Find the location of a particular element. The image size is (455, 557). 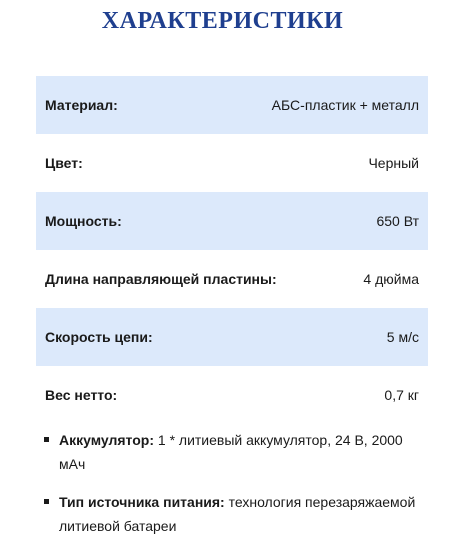

bullet-label: Аккумулятор: is located at coordinates (106, 440).